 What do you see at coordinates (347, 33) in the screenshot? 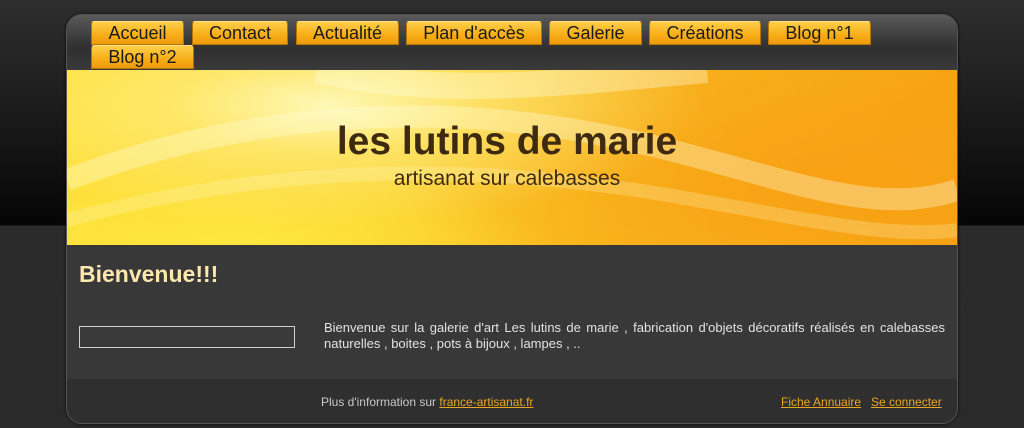
I see `nav-item-actualite: Actualité` at bounding box center [347, 33].